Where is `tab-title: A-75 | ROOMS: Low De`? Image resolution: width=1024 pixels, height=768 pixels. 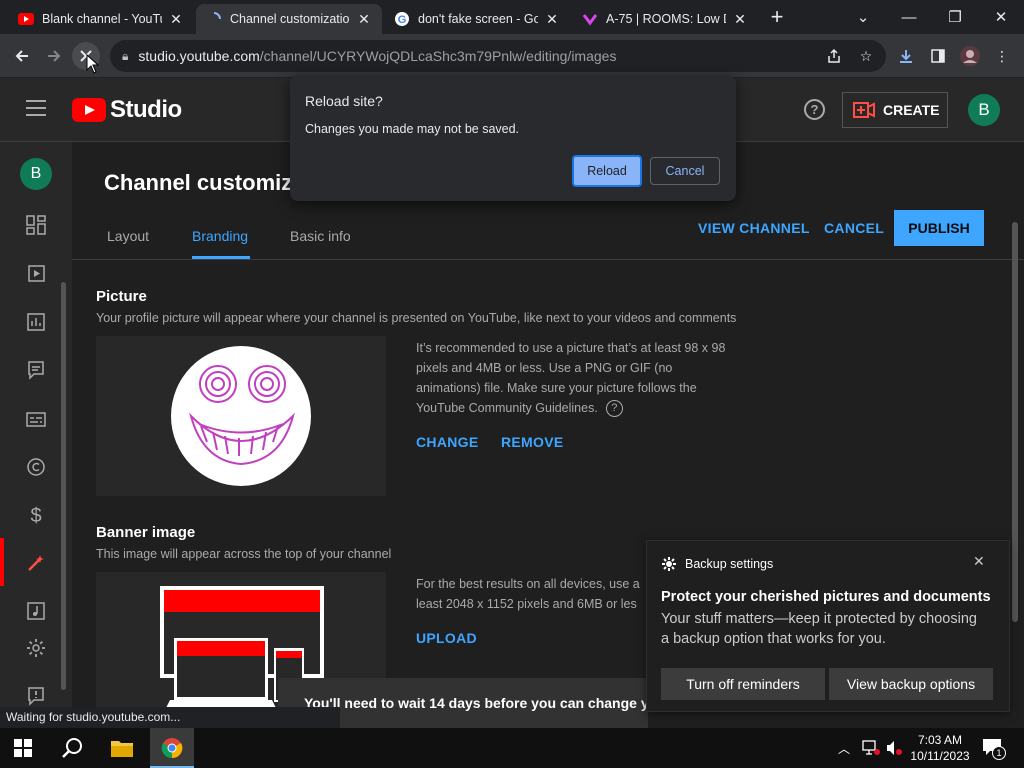 tab-title: A-75 | ROOMS: Low De is located at coordinates (666, 19).